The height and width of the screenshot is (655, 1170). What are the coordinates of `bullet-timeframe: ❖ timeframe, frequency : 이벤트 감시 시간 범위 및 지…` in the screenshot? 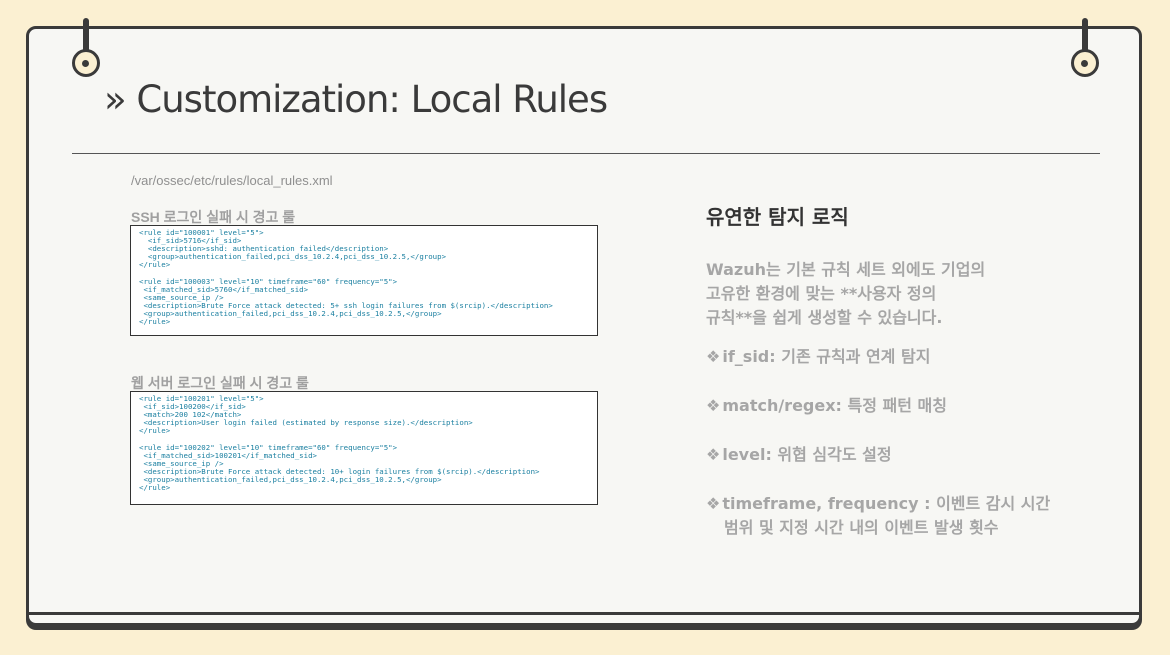 It's located at (878, 516).